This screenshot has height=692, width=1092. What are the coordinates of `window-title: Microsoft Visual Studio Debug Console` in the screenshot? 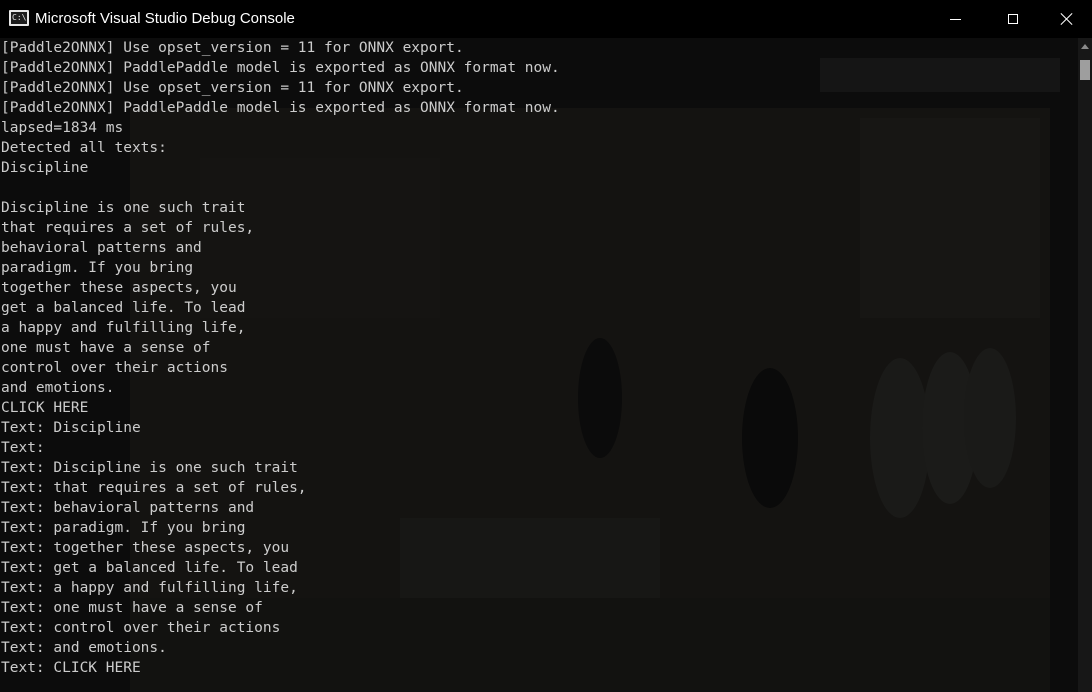 It's located at (165, 18).